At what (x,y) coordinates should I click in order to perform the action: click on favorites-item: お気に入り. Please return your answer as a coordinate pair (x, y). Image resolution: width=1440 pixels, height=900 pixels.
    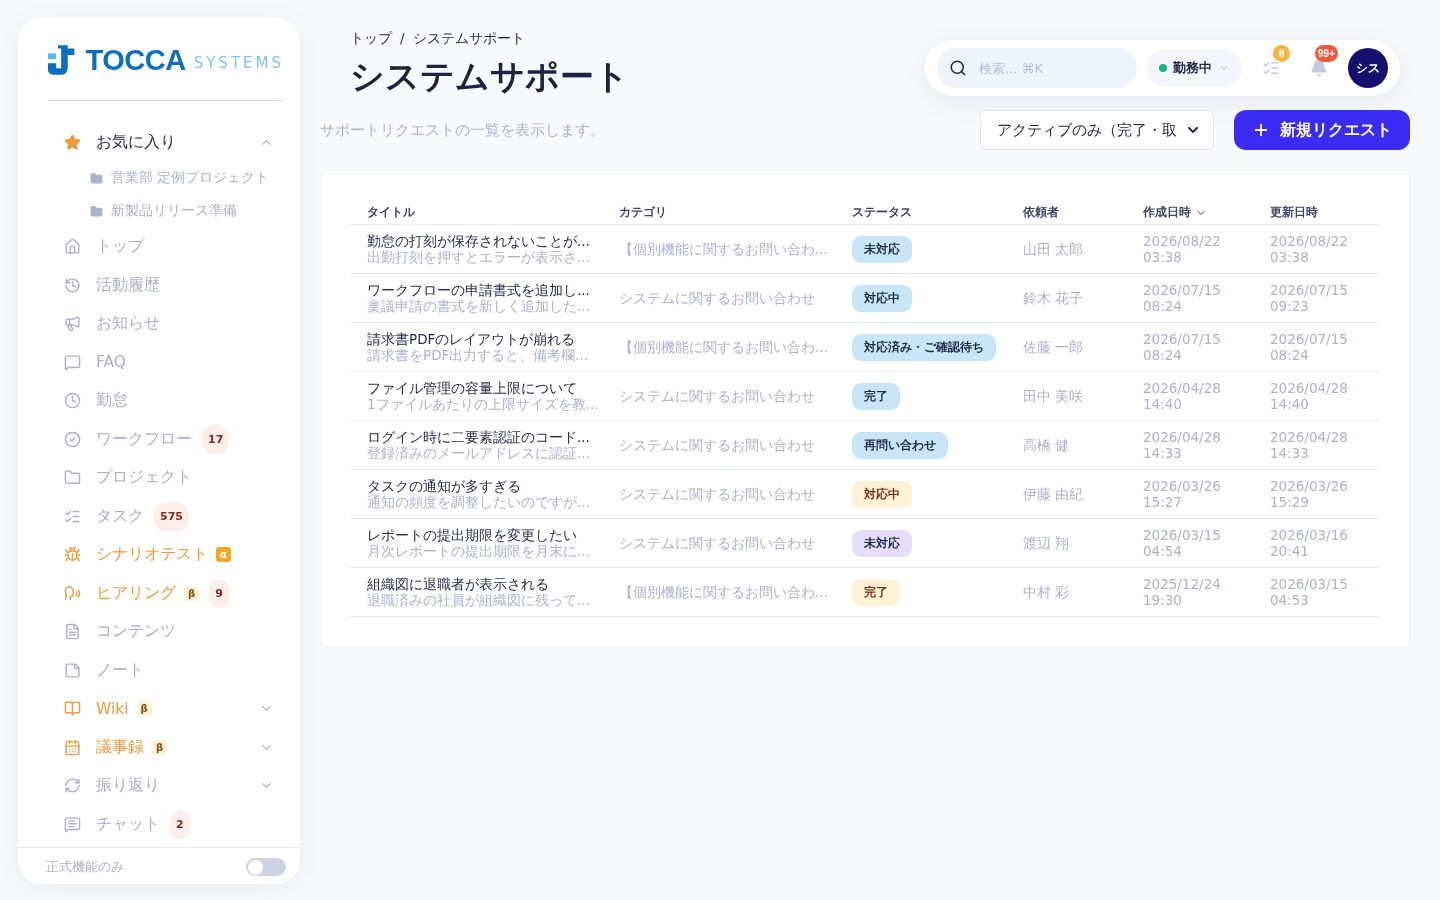
    Looking at the image, I should click on (173, 142).